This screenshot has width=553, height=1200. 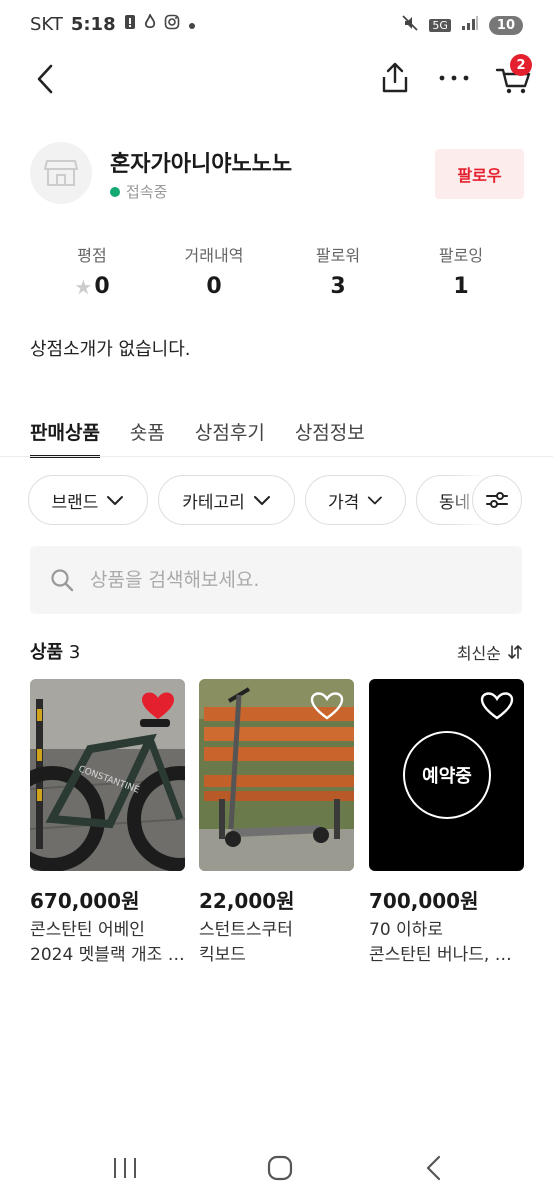 I want to click on product-card: 22,000원 스턴트스쿠터 킥보드, so click(x=276, y=823).